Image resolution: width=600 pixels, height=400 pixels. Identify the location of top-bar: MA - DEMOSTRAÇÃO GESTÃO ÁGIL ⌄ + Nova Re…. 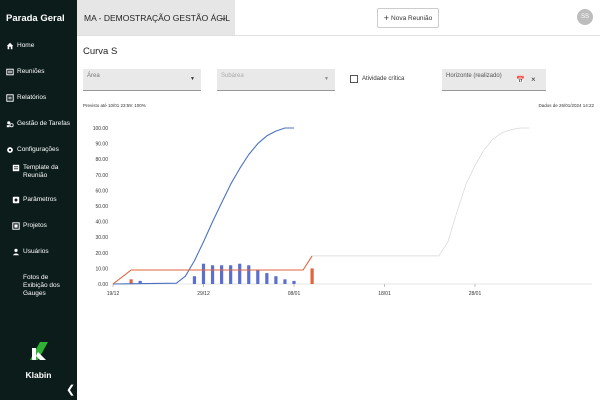
(338, 18).